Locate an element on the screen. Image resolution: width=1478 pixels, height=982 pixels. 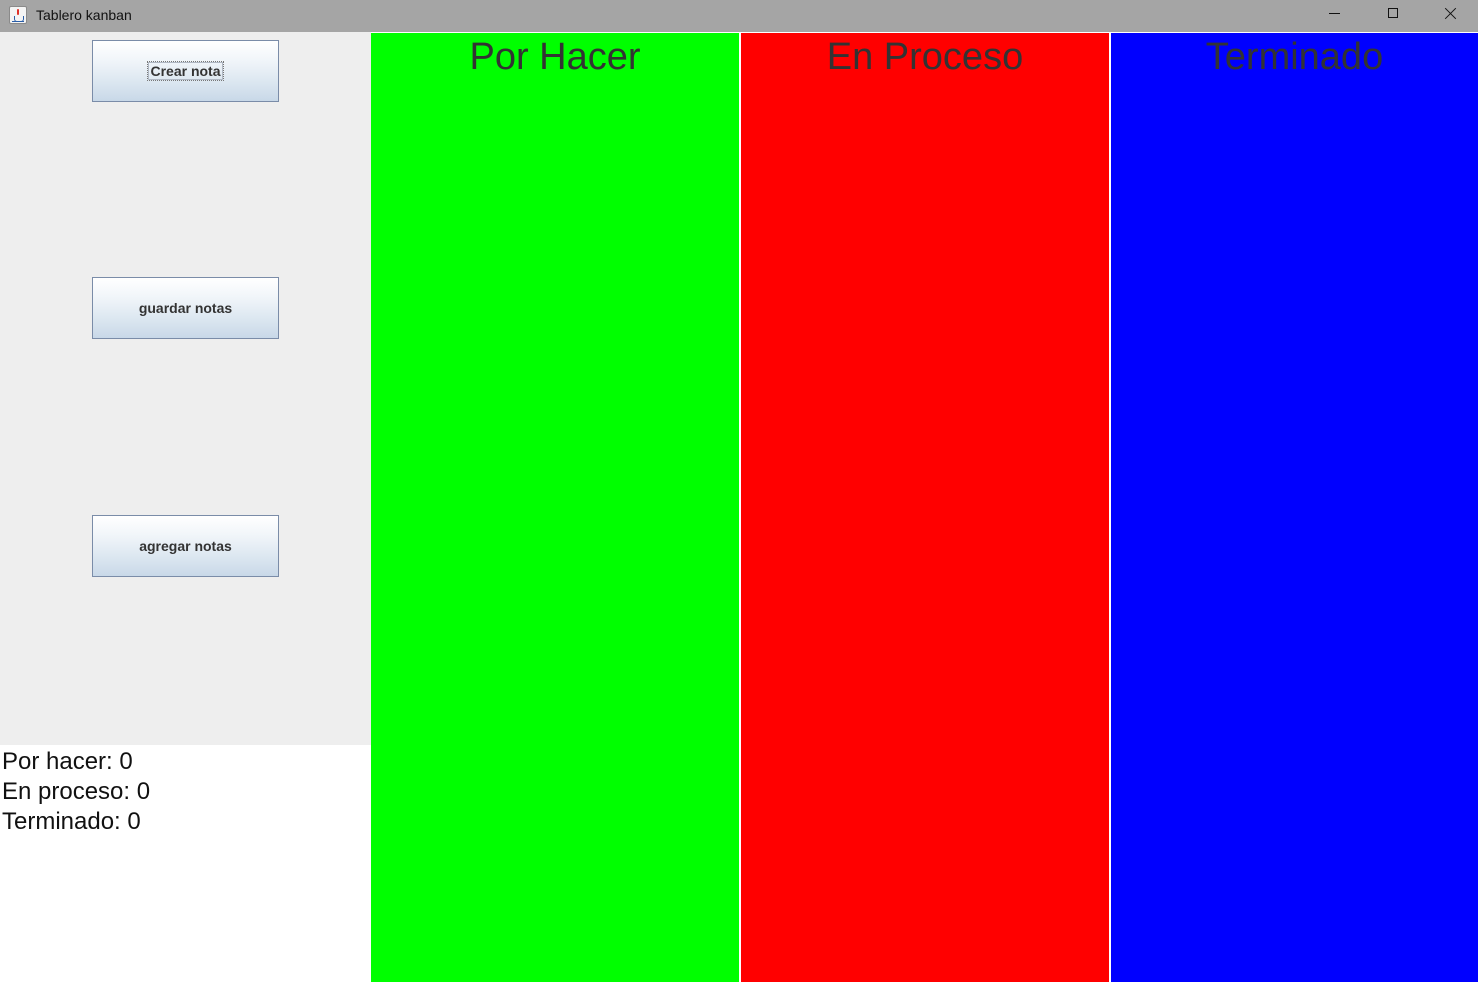
minimize-button is located at coordinates (1334, 16).